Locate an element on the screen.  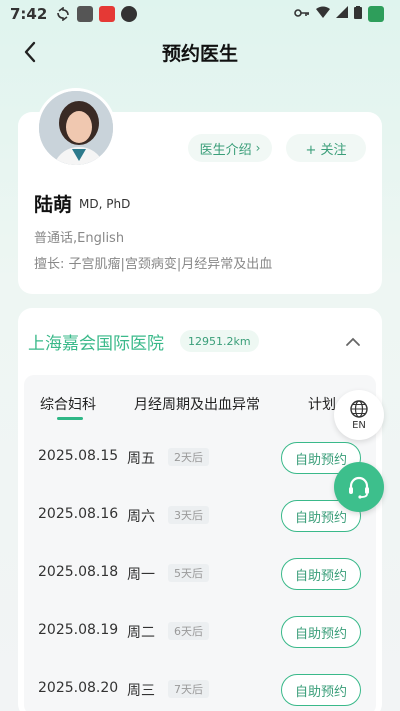
schedule-date: 2025.08.16 is located at coordinates (78, 514).